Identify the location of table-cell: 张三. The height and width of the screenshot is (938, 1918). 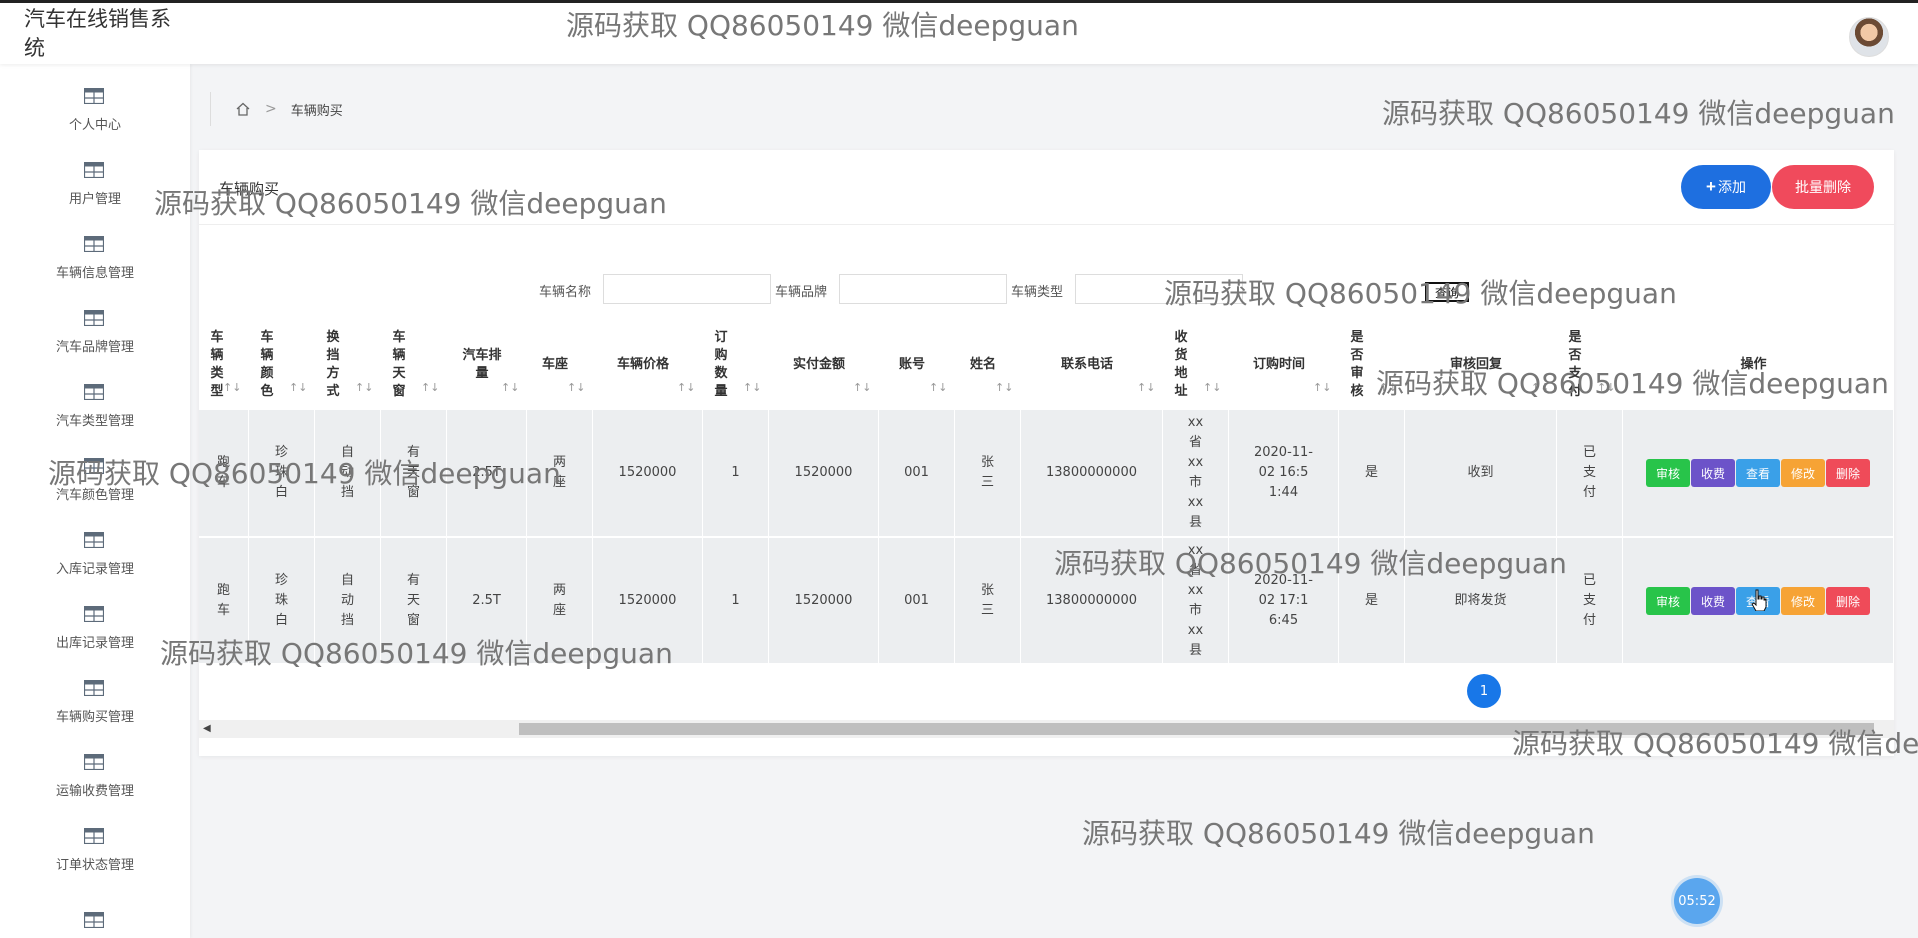
(988, 600).